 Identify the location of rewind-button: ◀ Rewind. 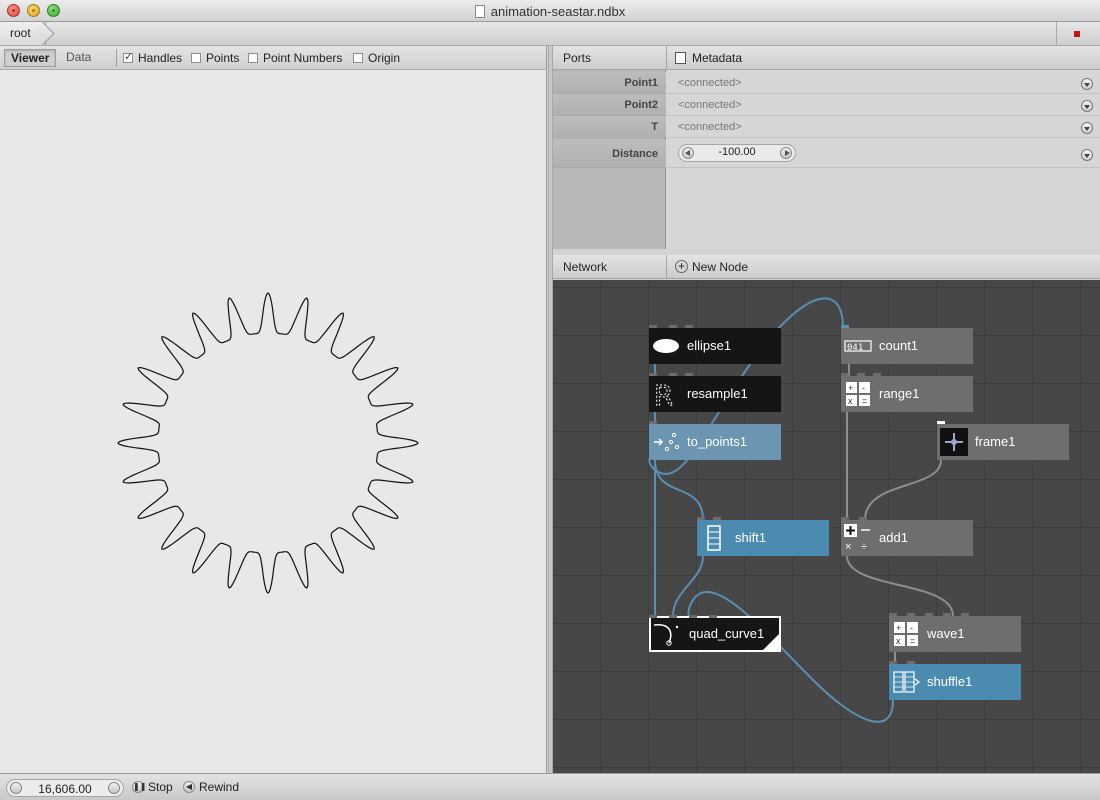
(211, 788).